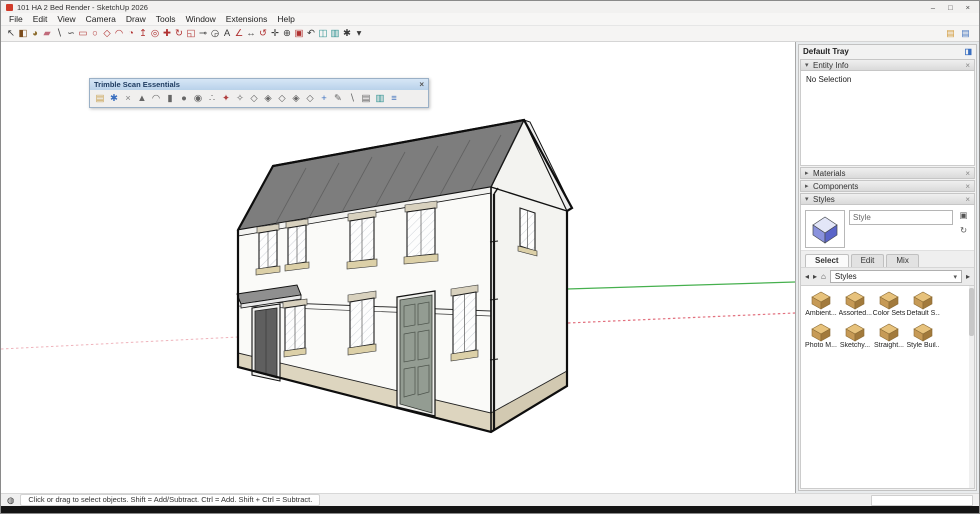 The width and height of the screenshot is (980, 514). I want to click on layers-b-icon: ▥, so click(380, 98).